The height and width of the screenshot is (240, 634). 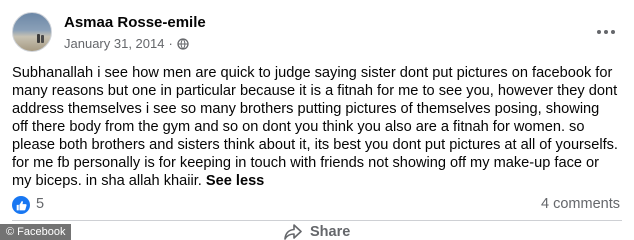 What do you see at coordinates (135, 22) in the screenshot?
I see `author-name: Asmaa Rosse-emile` at bounding box center [135, 22].